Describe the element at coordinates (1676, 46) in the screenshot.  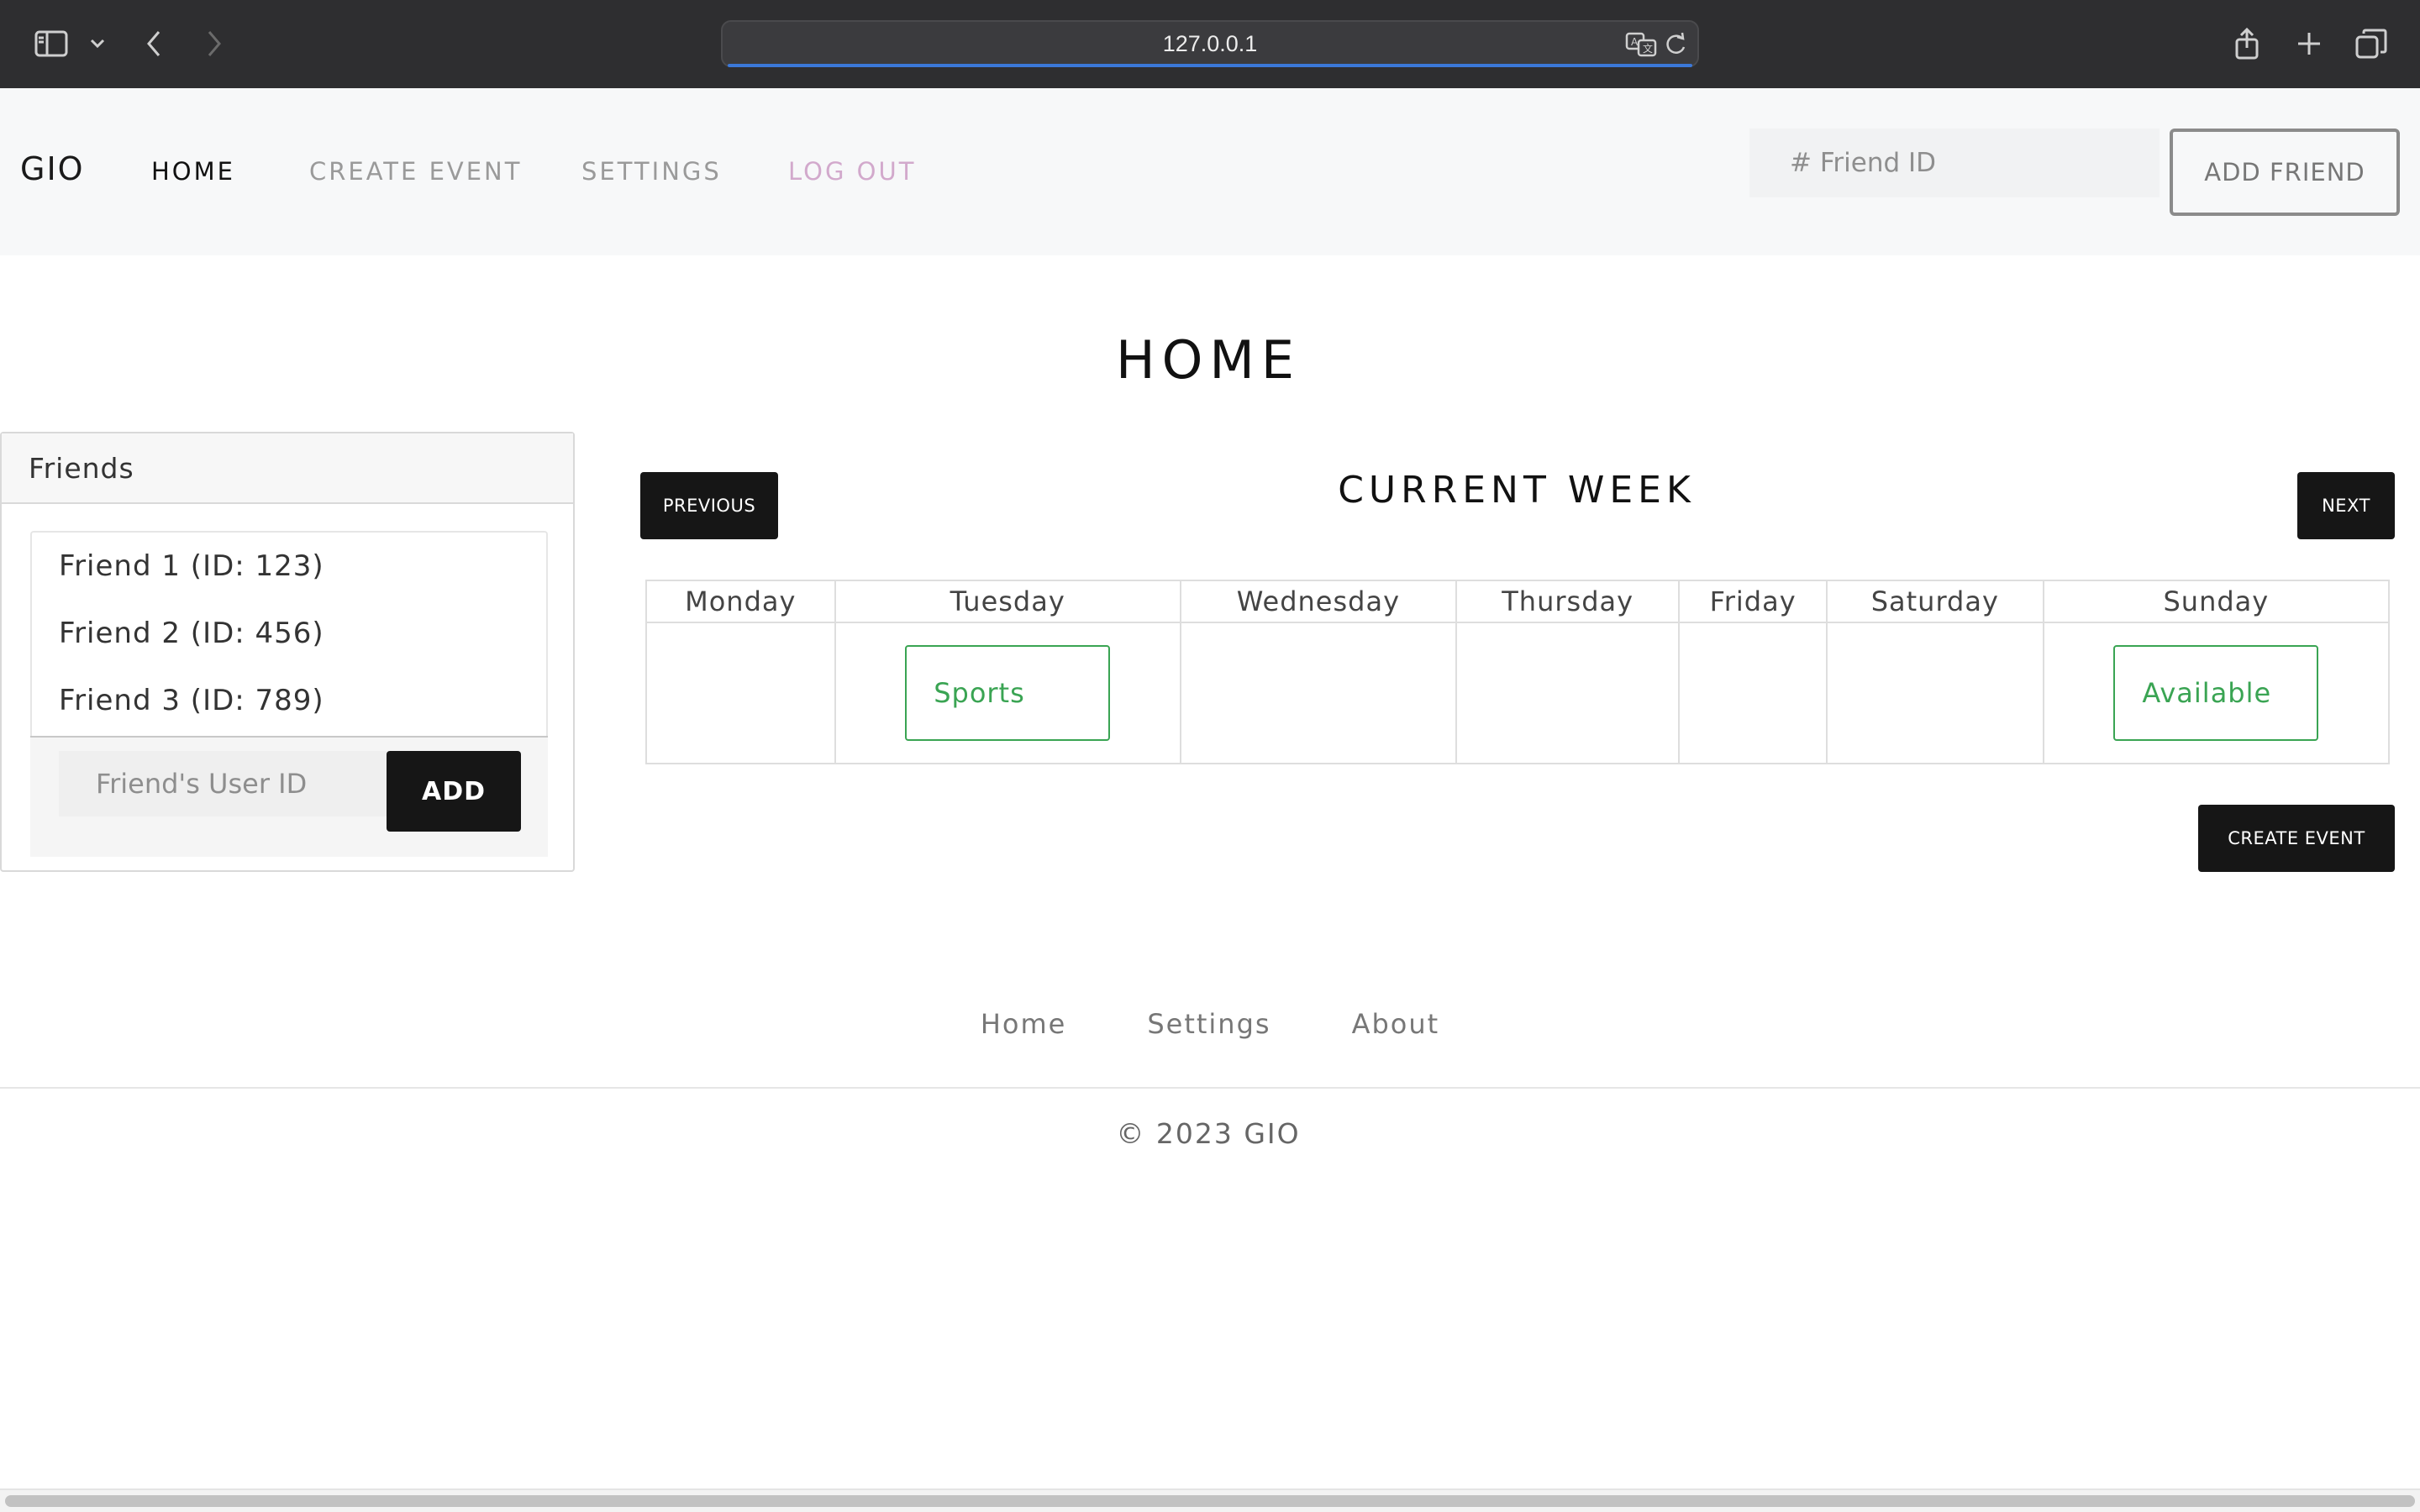
I see `reload-icon` at that location.